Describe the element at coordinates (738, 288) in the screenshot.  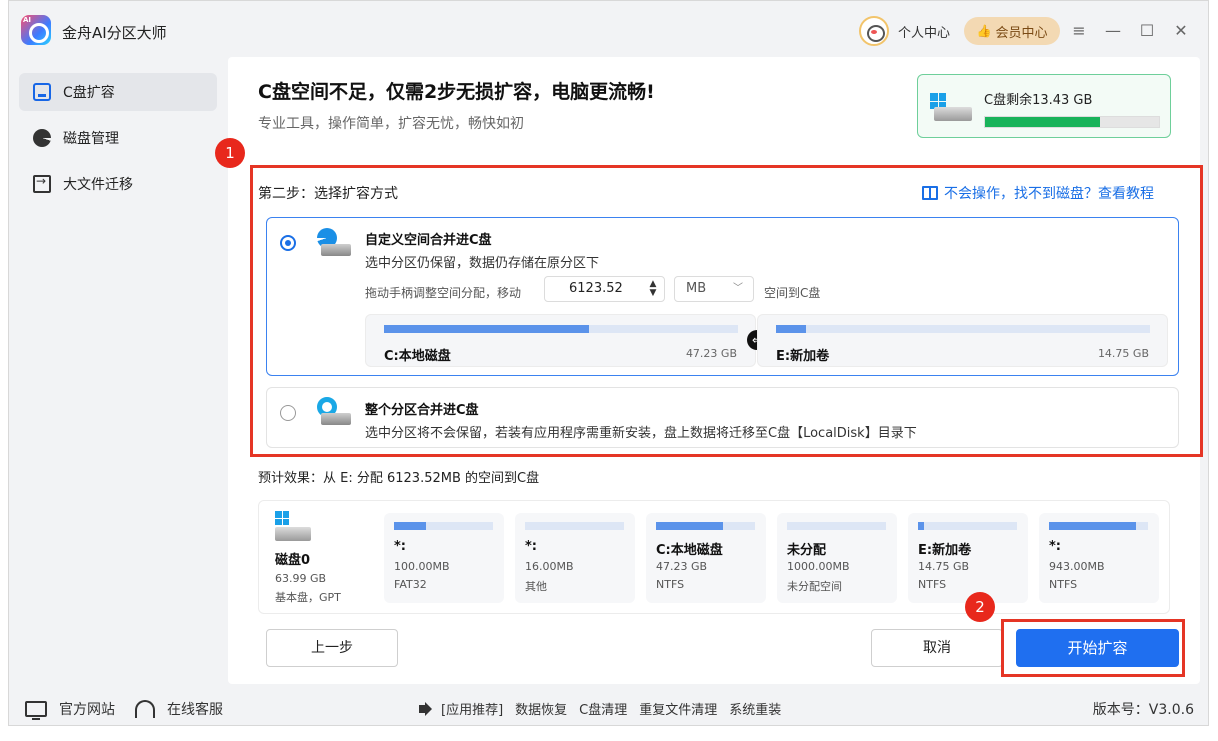
I see `chevron-down-icon: ﹀` at that location.